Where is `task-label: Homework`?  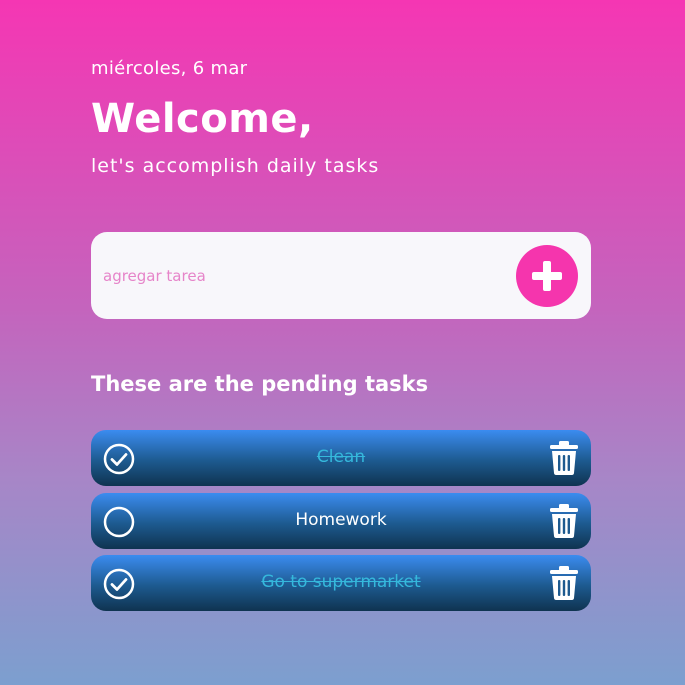
task-label: Homework is located at coordinates (341, 520).